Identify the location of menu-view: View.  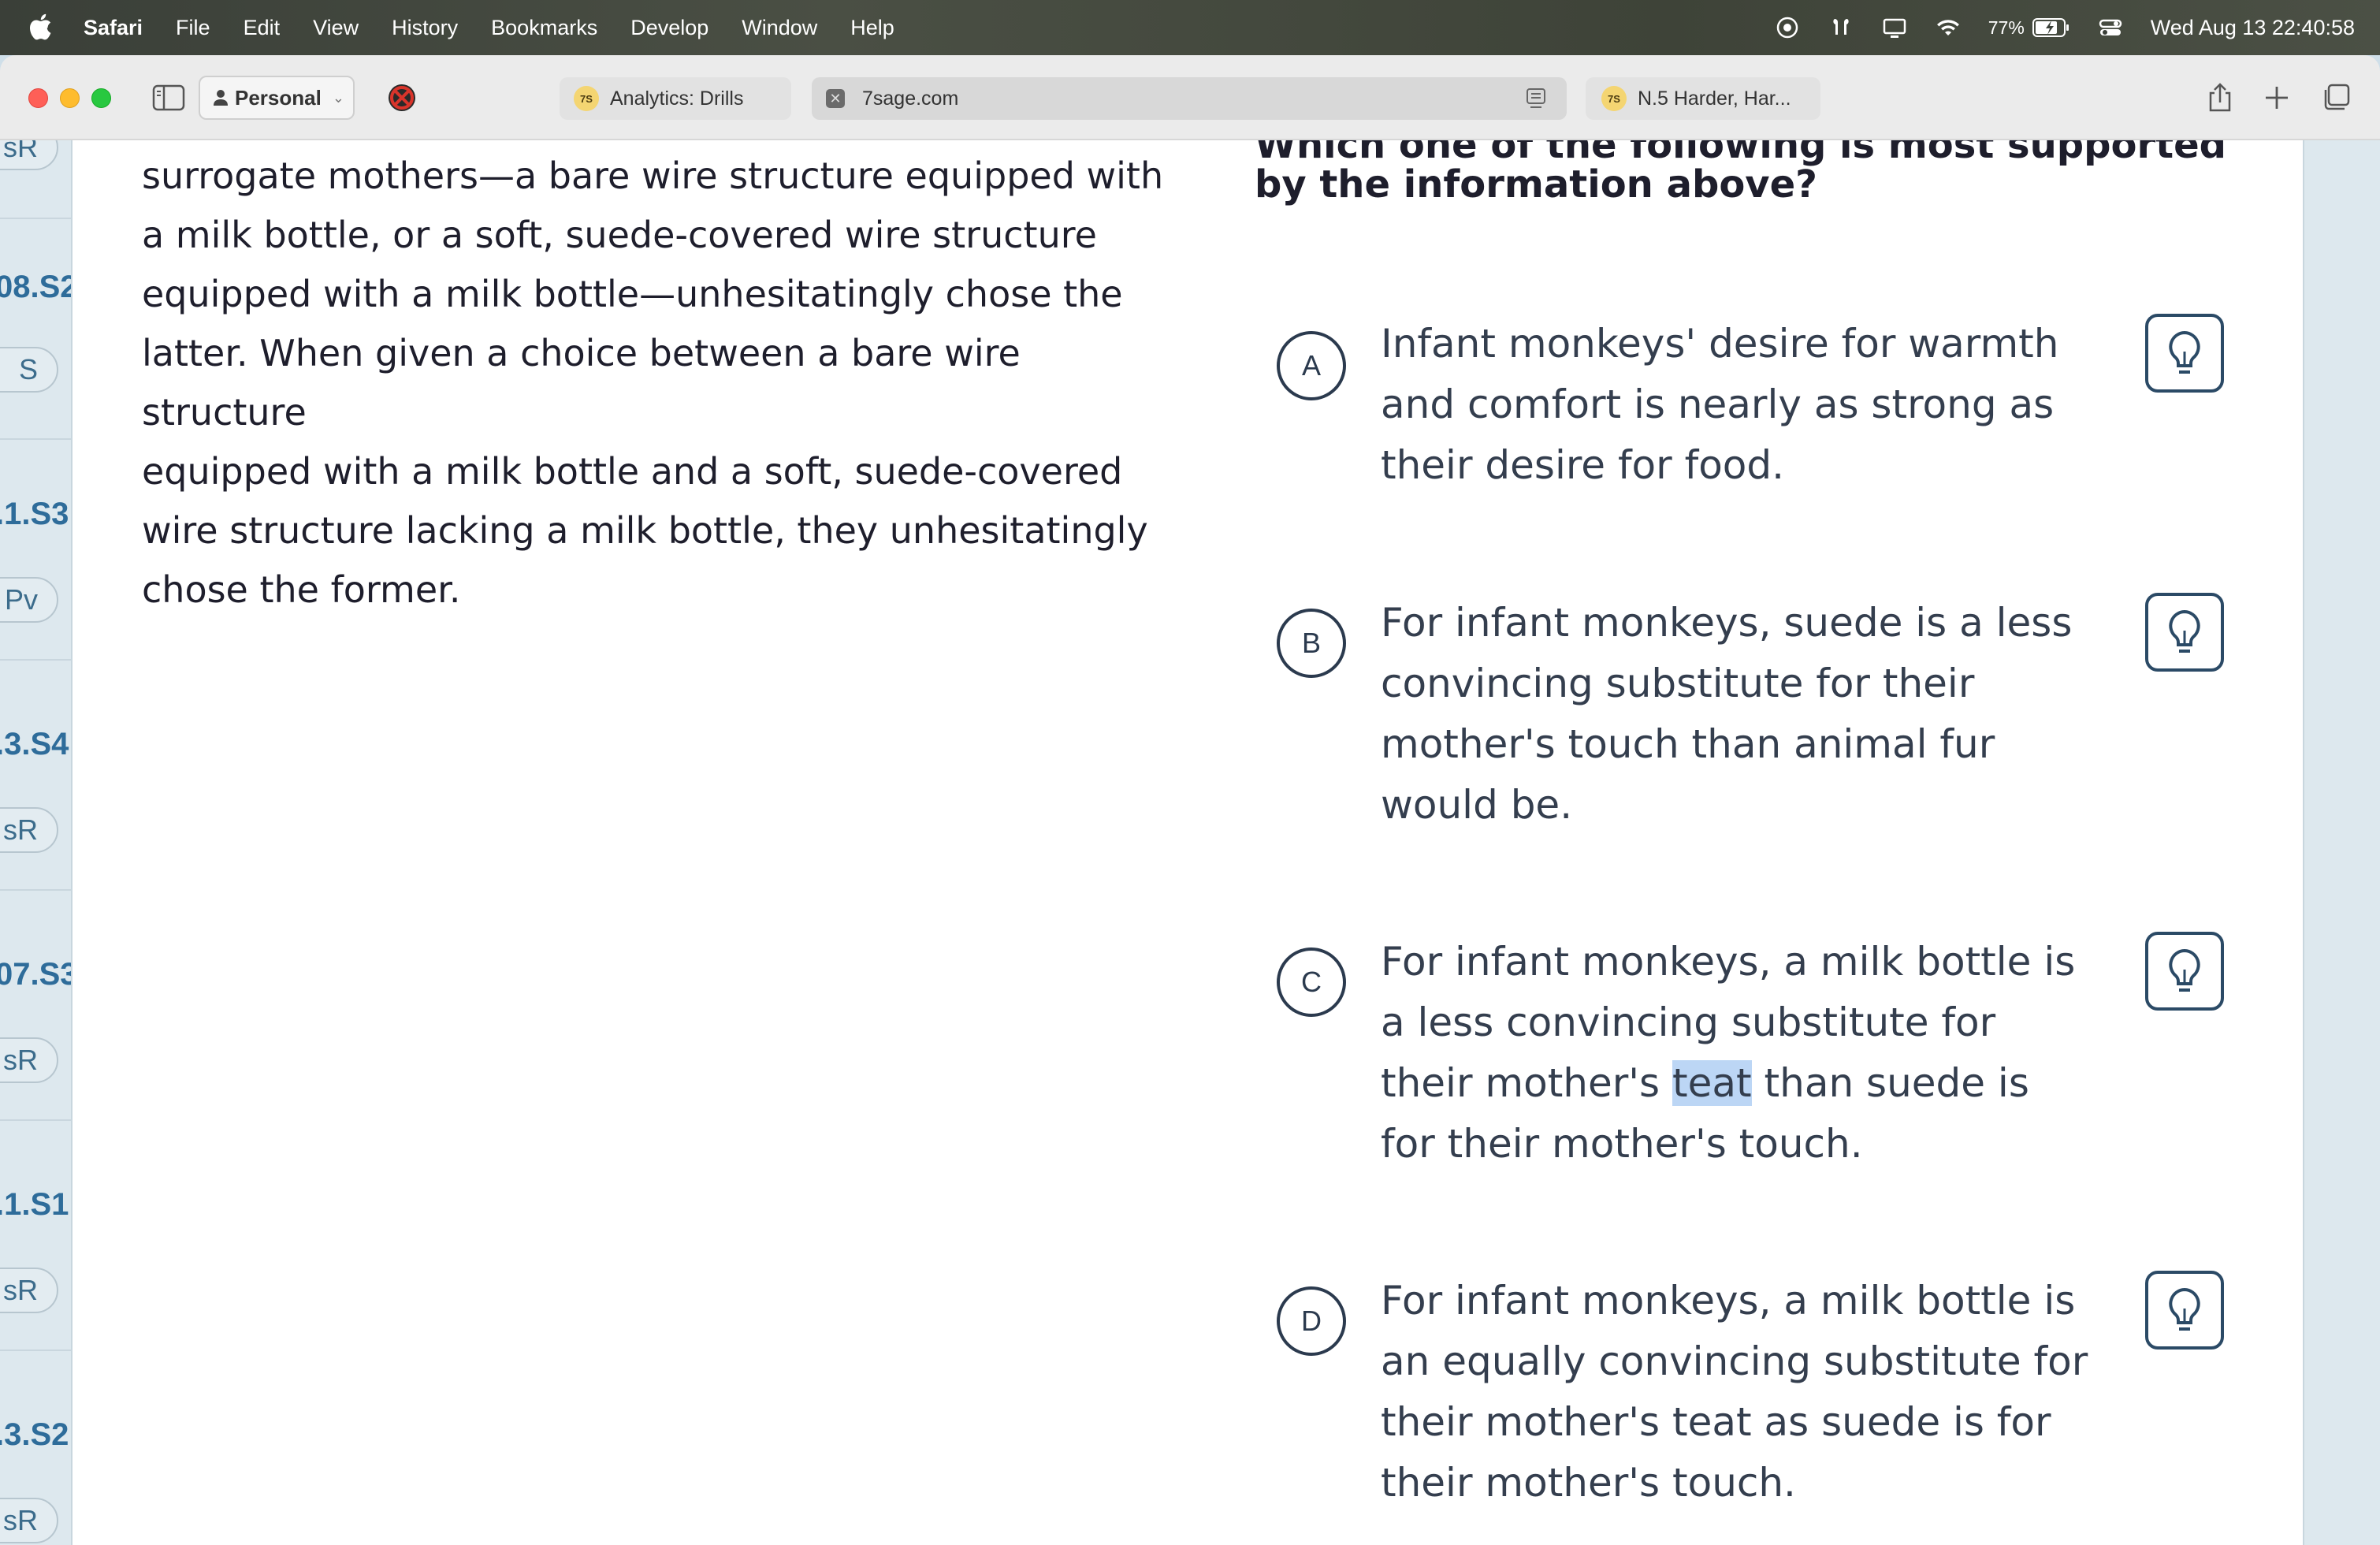
(336, 28).